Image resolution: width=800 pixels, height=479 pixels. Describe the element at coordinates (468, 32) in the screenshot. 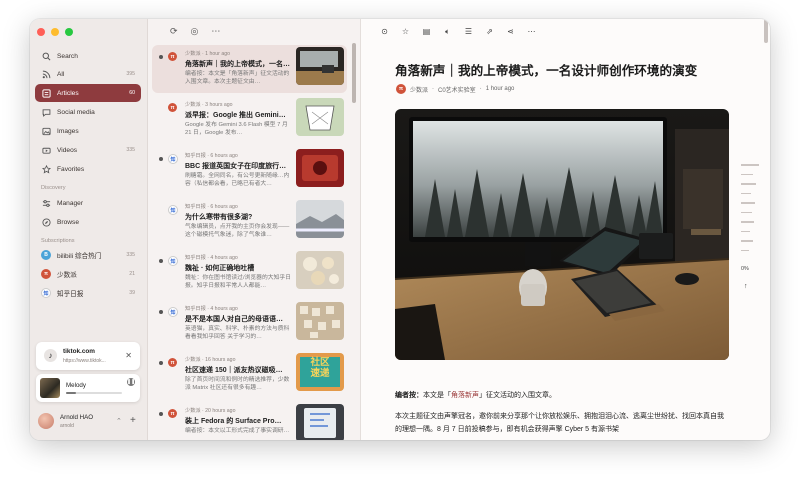

I see `typography-icon: ☰` at that location.